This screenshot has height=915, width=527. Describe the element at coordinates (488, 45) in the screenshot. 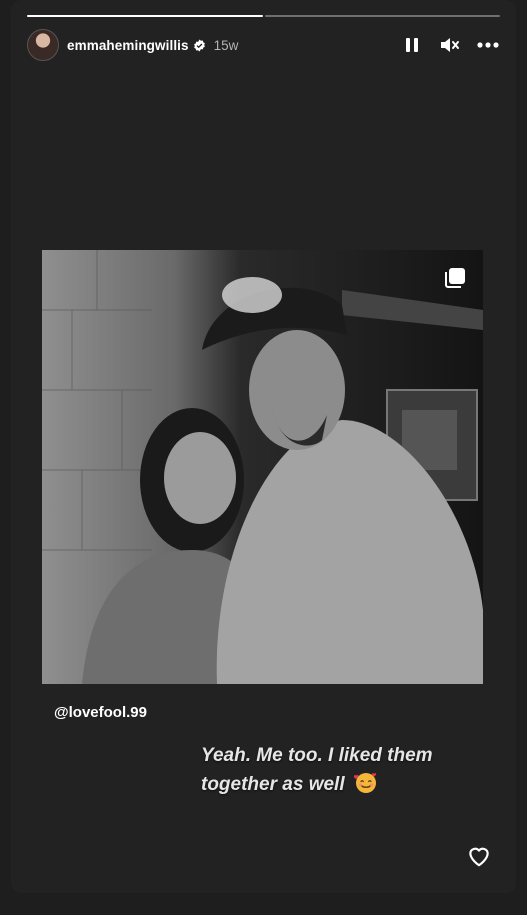

I see `more-options-icon` at that location.